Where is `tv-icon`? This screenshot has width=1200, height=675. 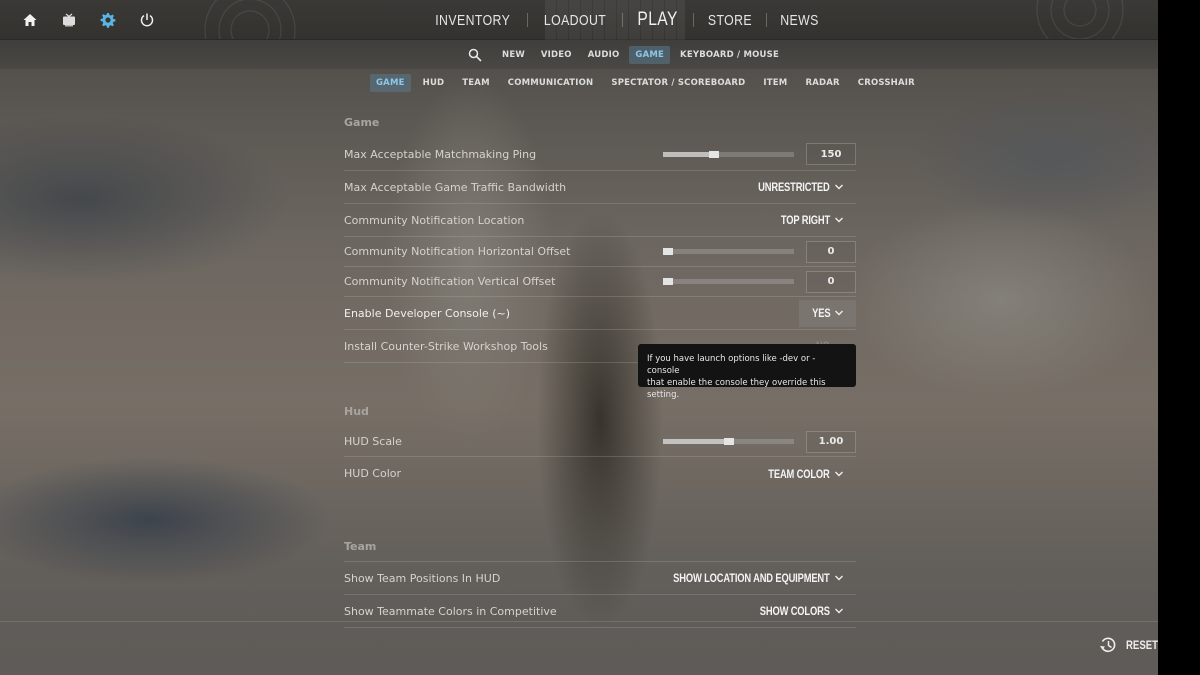 tv-icon is located at coordinates (68, 20).